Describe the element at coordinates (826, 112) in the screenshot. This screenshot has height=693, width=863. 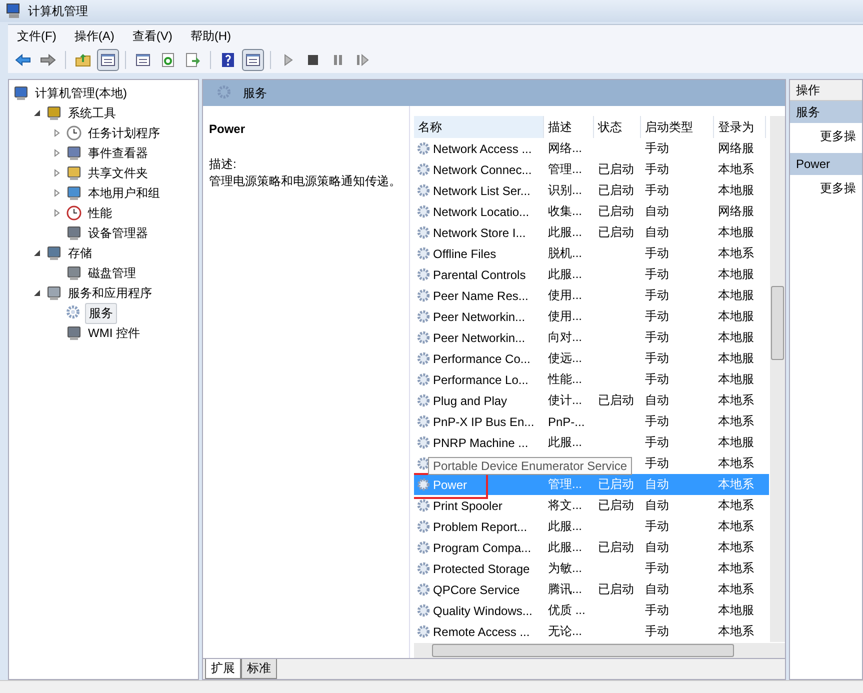
I see `section-header: 服务` at that location.